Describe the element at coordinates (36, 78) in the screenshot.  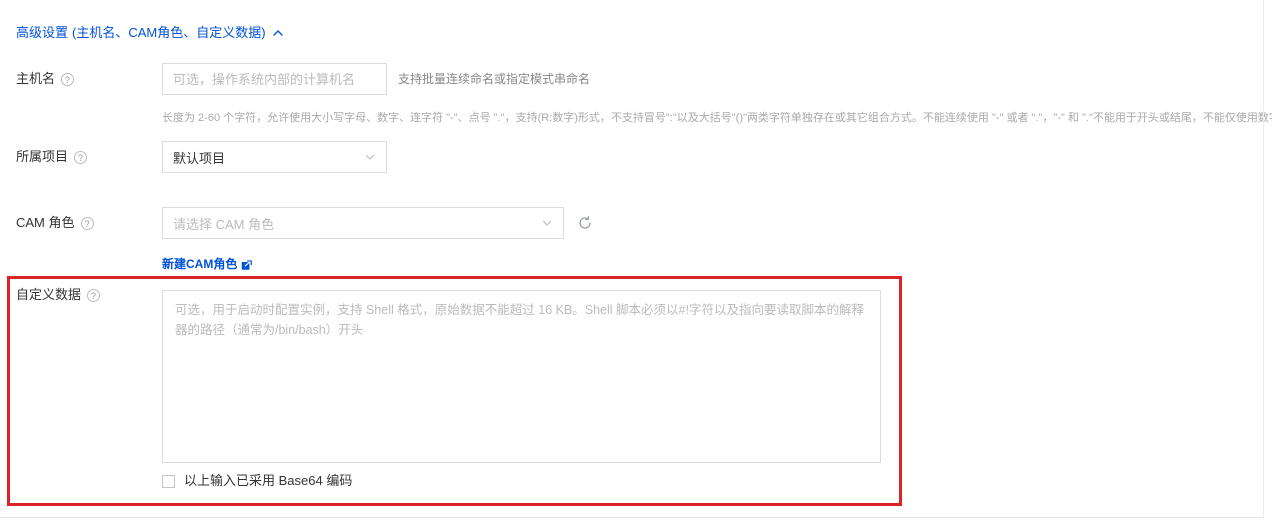
I see `hostname-label: 主机名` at that location.